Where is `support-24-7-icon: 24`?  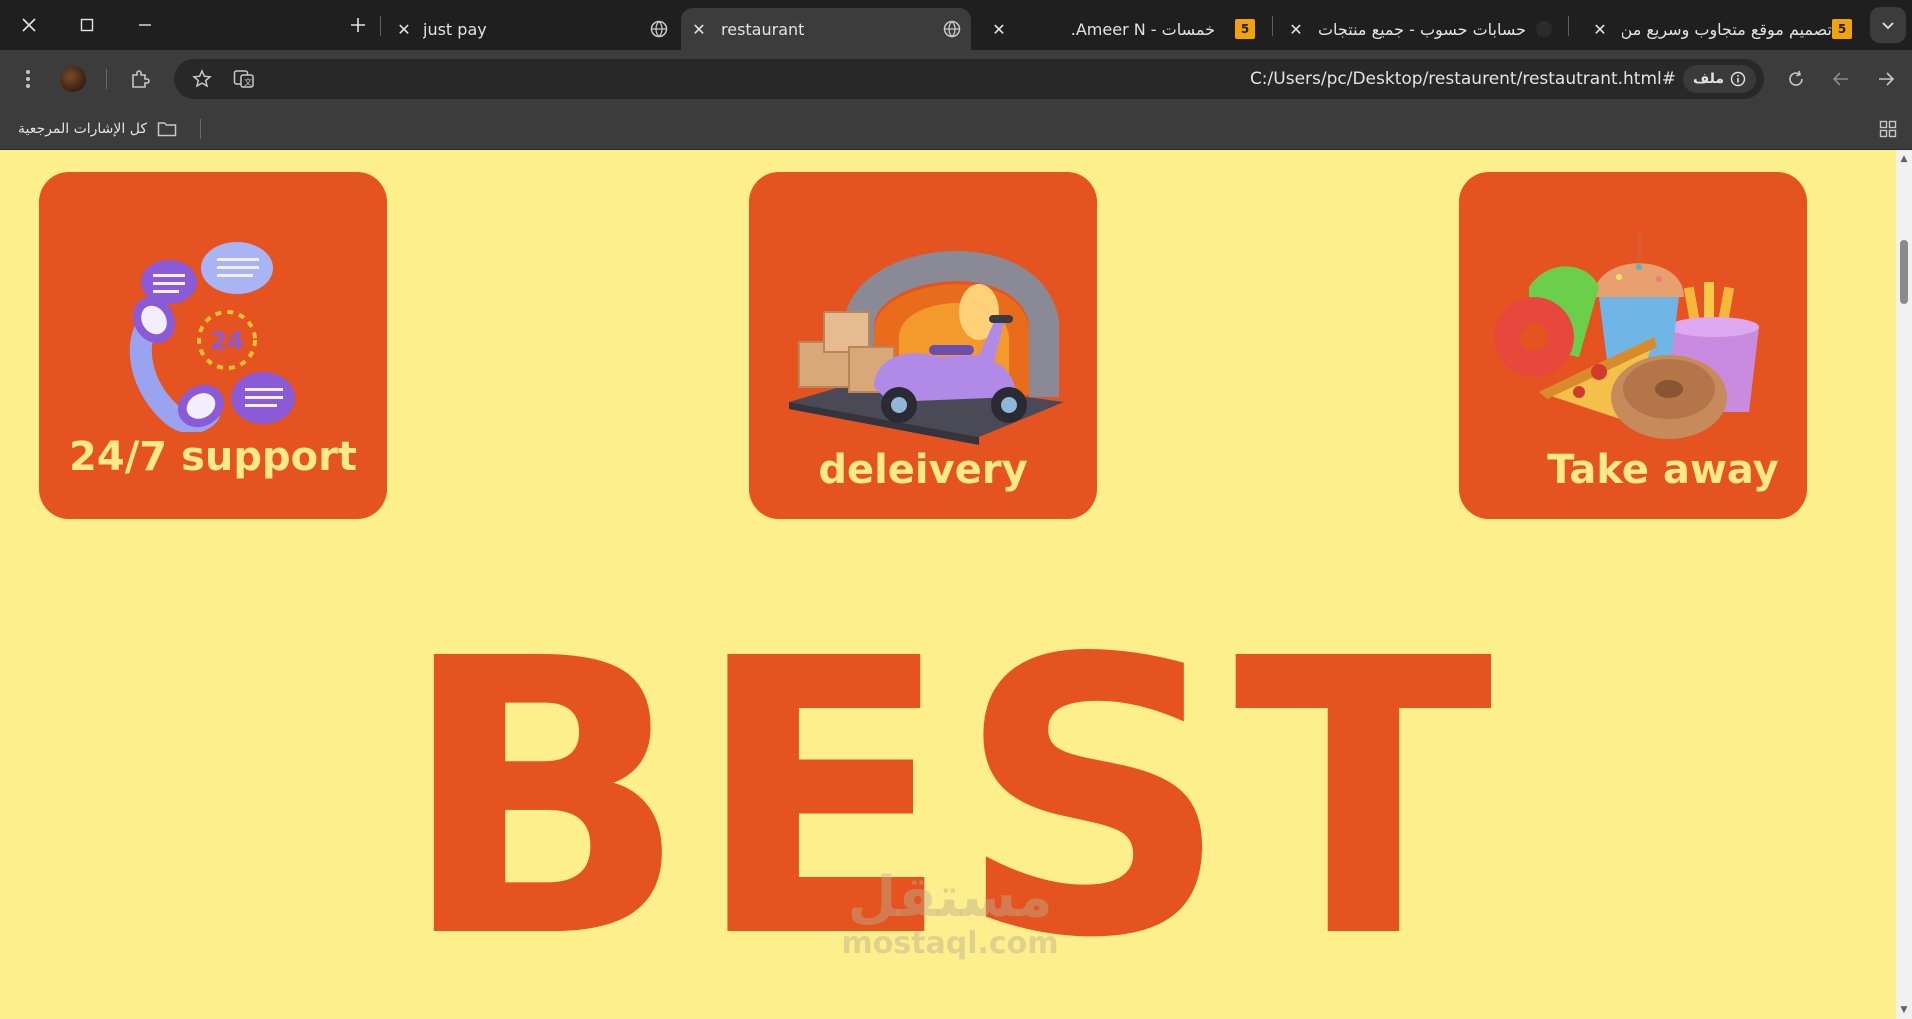 support-24-7-icon: 24 is located at coordinates (212, 337).